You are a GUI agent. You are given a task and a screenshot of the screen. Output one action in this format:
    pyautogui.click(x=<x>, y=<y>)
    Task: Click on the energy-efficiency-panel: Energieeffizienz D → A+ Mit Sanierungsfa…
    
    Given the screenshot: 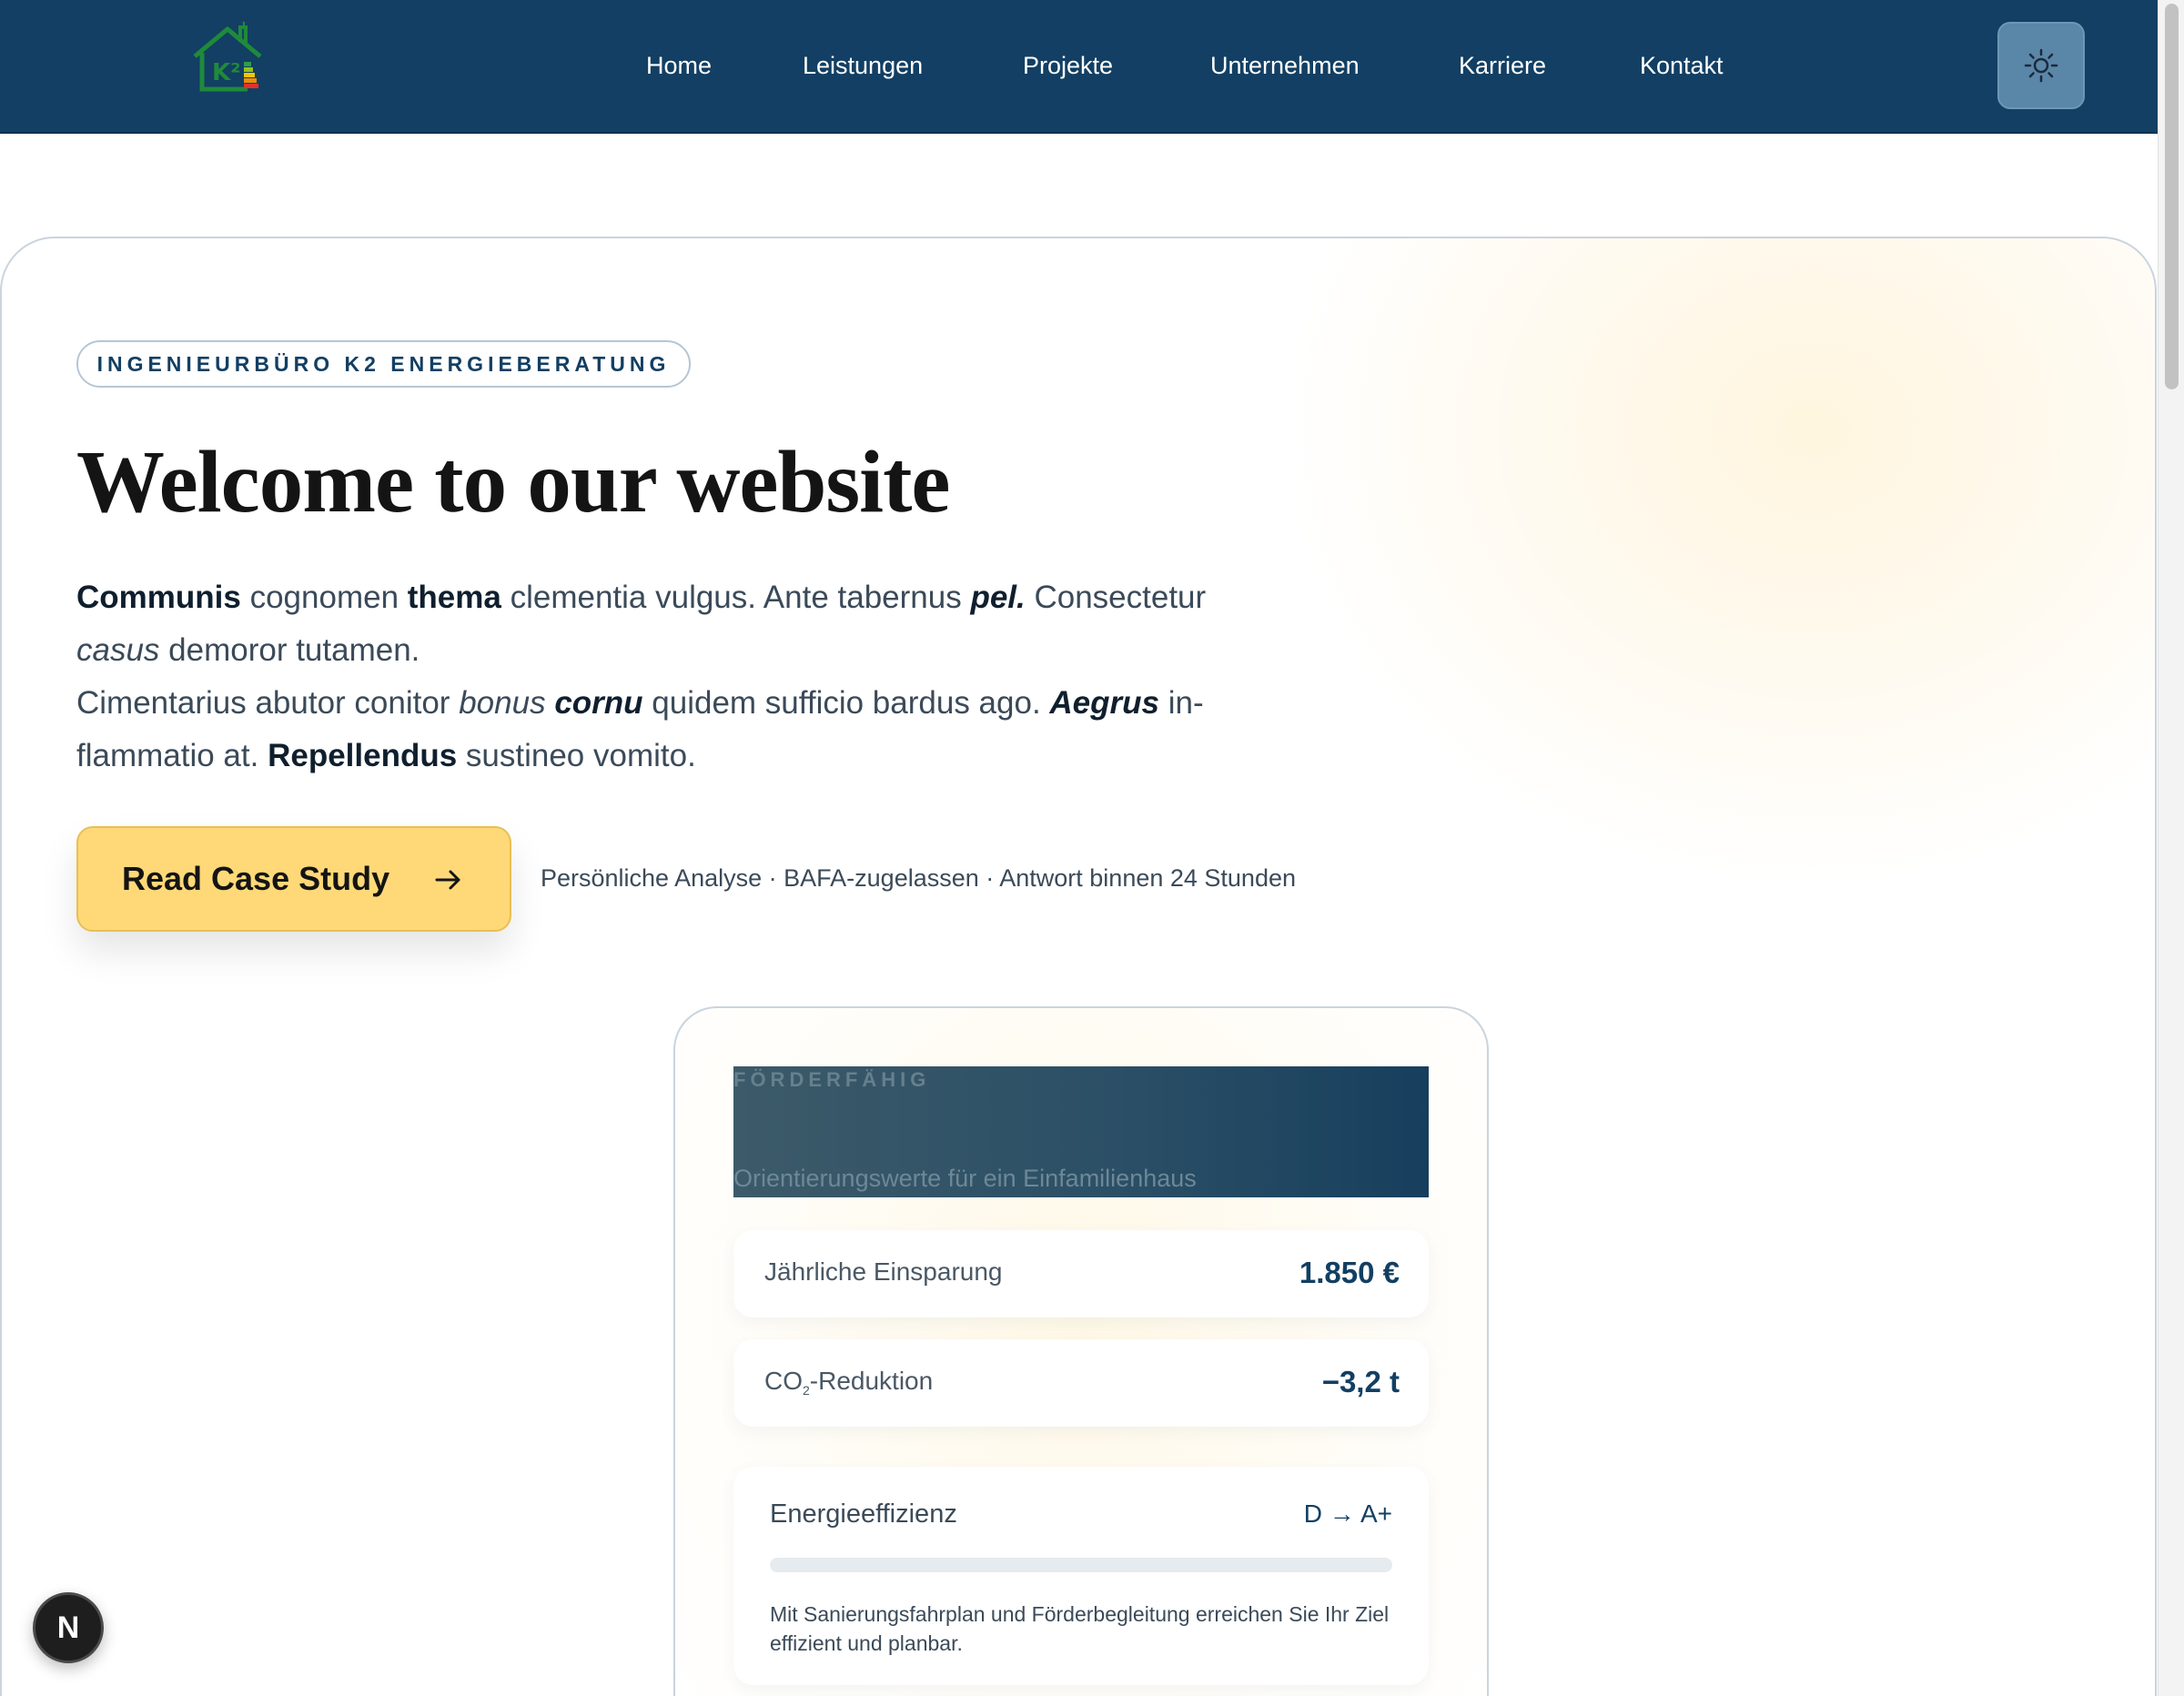 What is the action you would take?
    pyautogui.click(x=1081, y=1576)
    